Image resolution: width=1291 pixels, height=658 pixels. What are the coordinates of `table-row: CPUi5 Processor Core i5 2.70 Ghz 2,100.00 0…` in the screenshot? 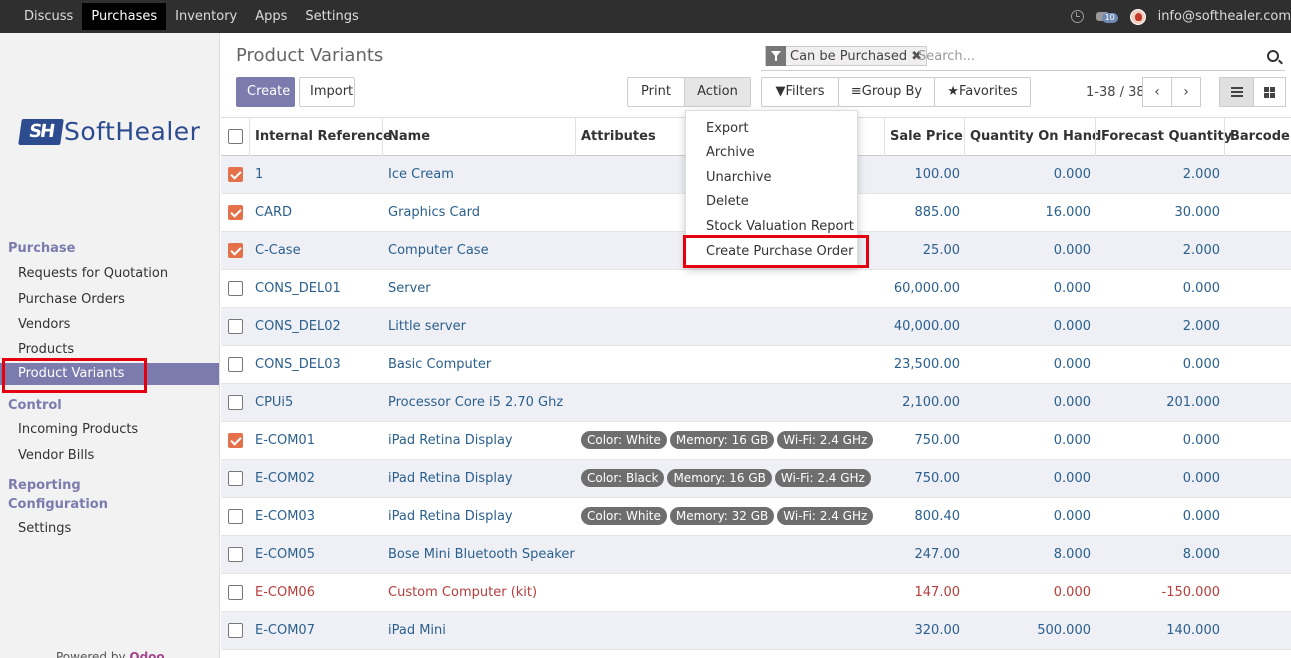 It's located at (756, 403).